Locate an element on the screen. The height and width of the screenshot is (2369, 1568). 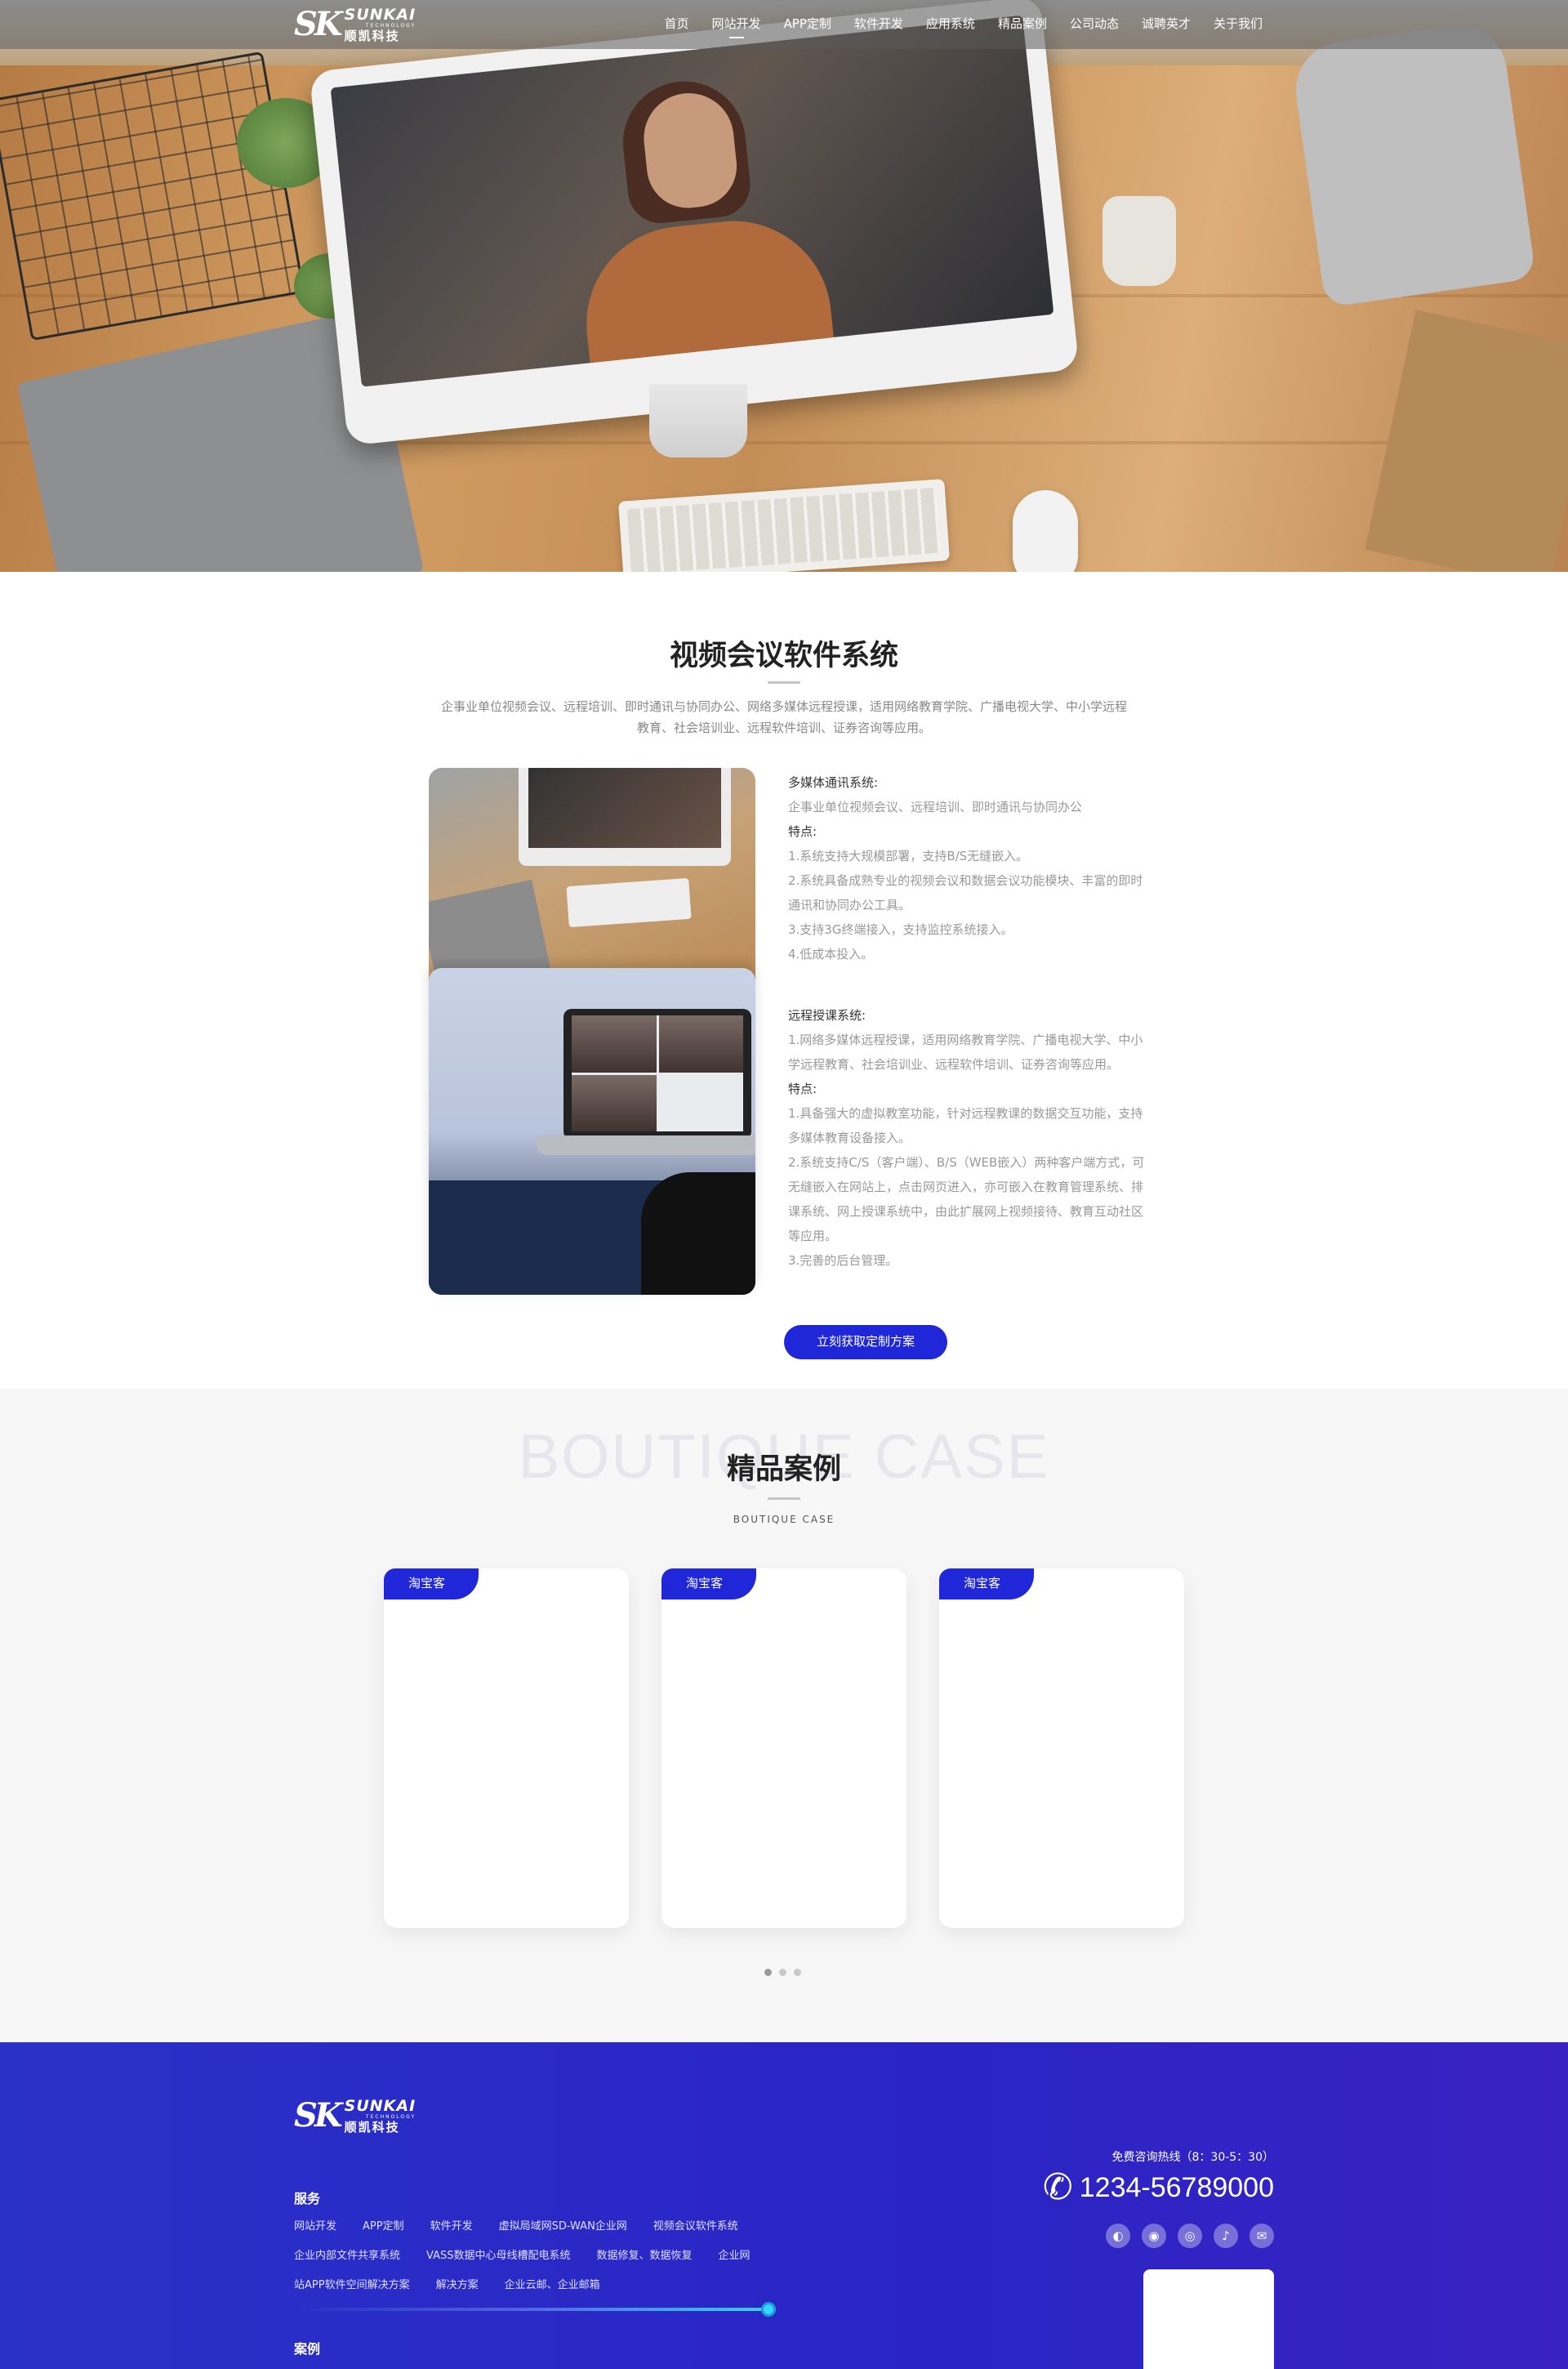
info-heading: 远程授课系统: is located at coordinates (827, 1015).